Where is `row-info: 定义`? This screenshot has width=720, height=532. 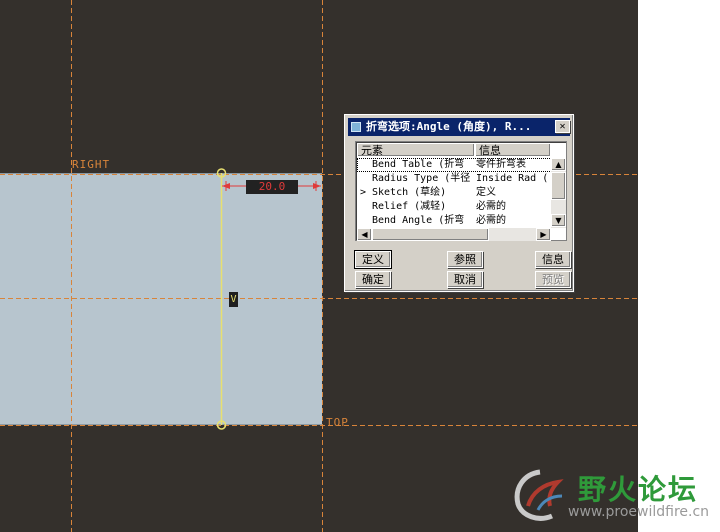
row-info: 定义 is located at coordinates (486, 192).